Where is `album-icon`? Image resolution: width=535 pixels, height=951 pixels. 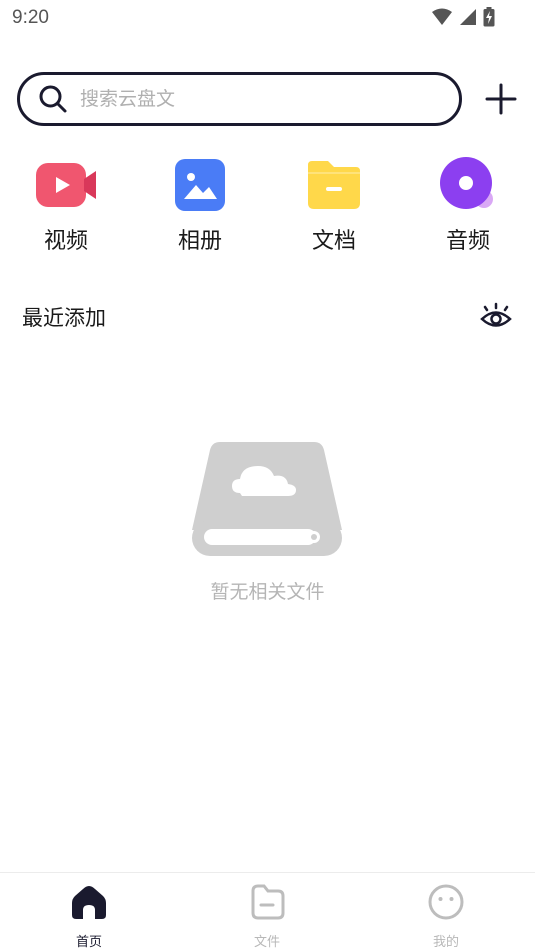
album-icon is located at coordinates (200, 185).